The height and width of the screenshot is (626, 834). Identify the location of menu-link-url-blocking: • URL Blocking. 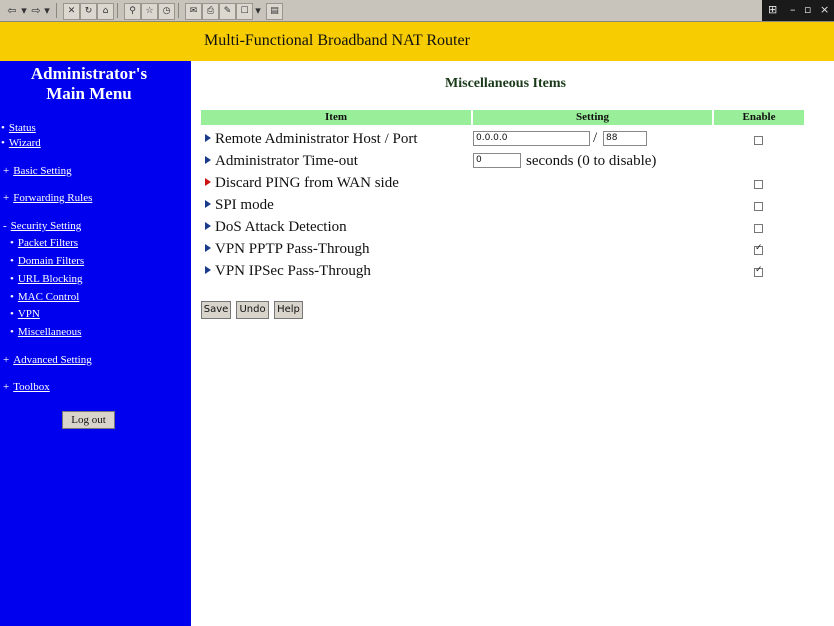
(46, 279).